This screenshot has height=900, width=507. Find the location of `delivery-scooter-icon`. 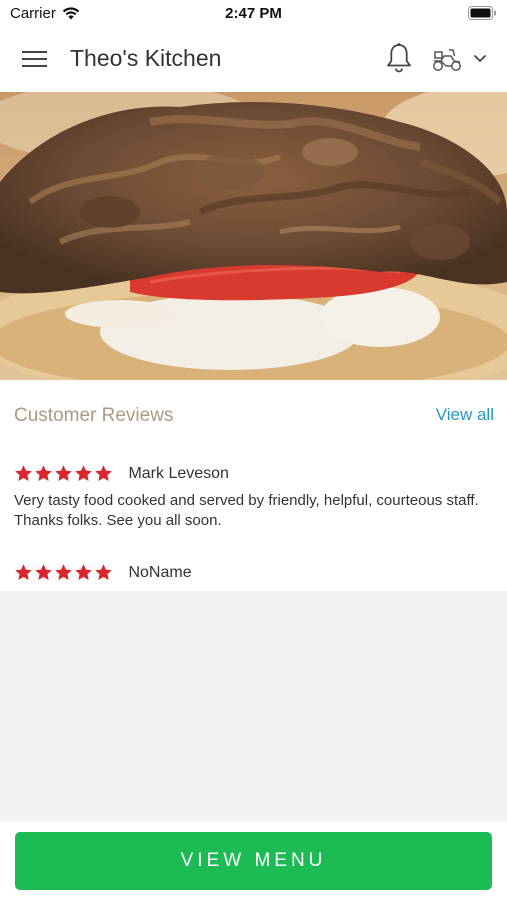

delivery-scooter-icon is located at coordinates (447, 59).